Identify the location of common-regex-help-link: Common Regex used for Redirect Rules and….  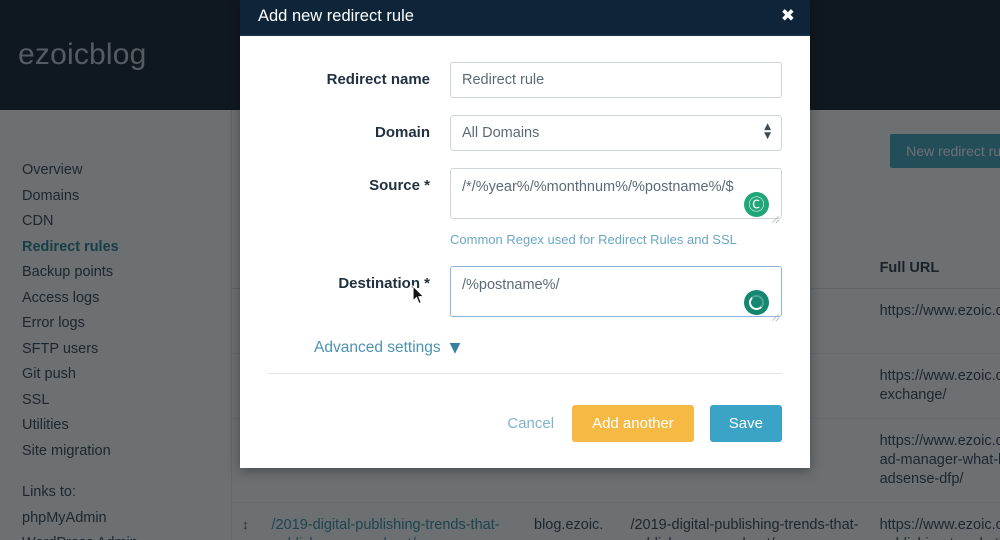
(593, 239).